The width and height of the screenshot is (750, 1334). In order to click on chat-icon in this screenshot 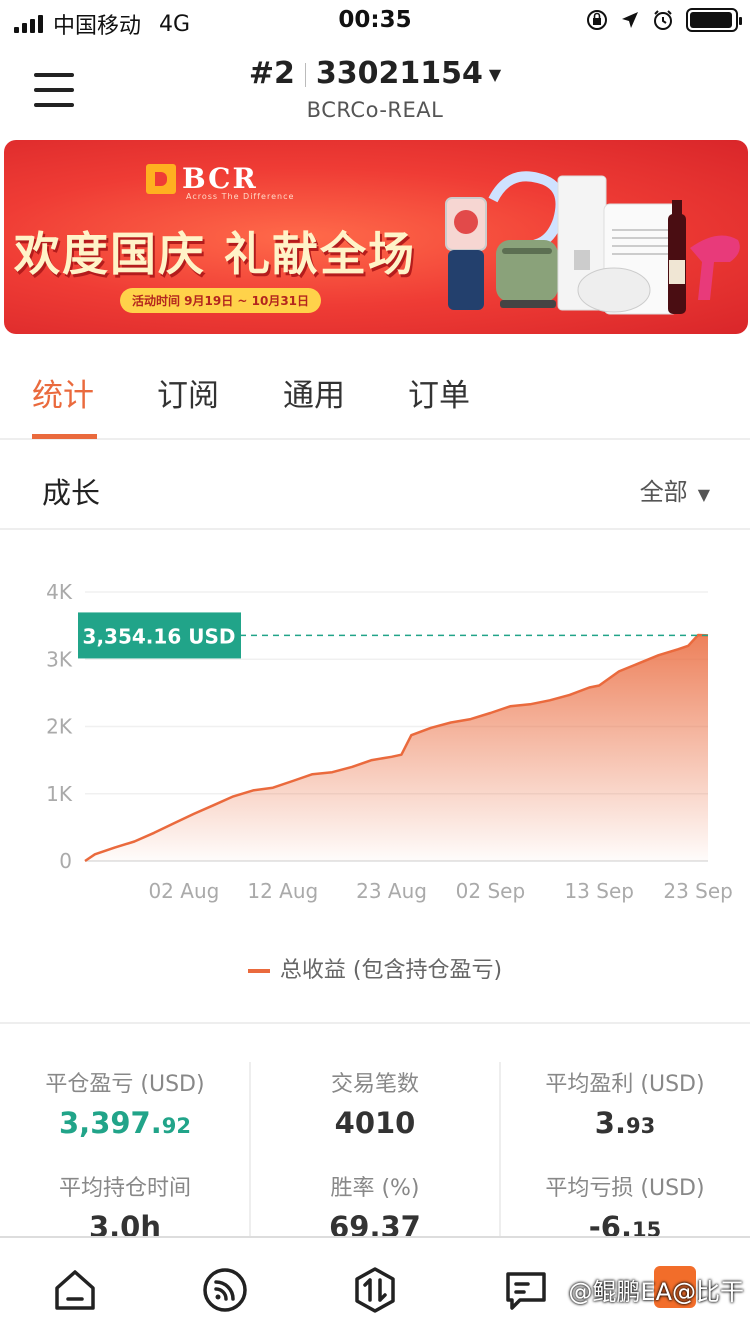, I will do `click(526, 1290)`.